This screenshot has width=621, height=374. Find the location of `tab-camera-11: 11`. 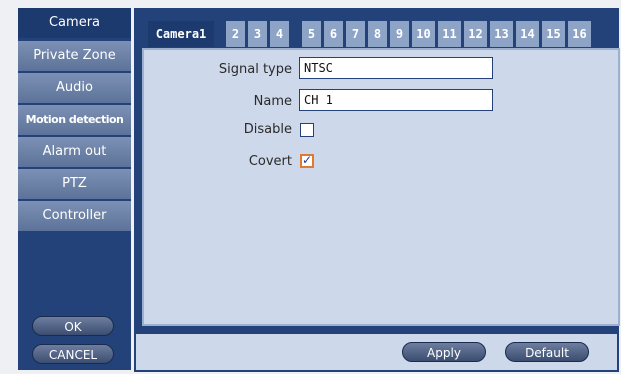

tab-camera-11: 11 is located at coordinates (449, 34).